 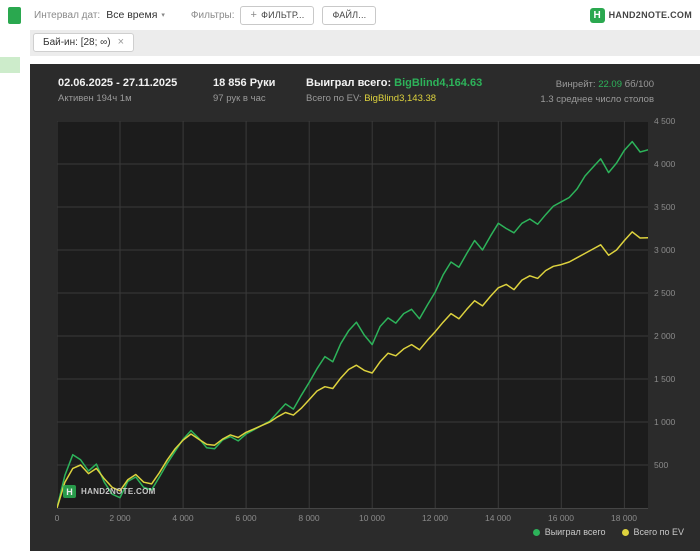 What do you see at coordinates (132, 15) in the screenshot?
I see `date-range-value: Все время` at bounding box center [132, 15].